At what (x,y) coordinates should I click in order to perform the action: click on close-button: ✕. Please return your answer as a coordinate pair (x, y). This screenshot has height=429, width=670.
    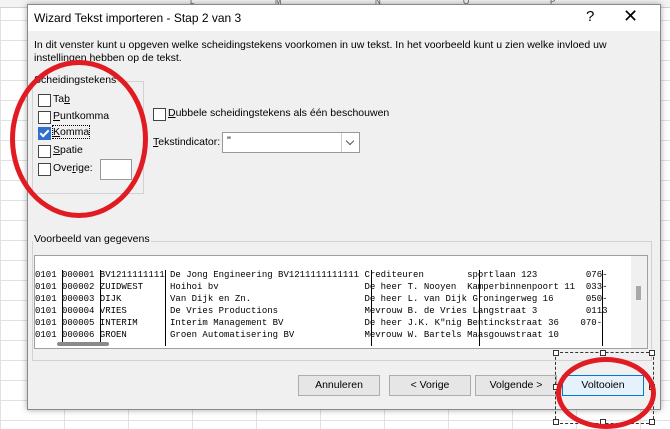
    Looking at the image, I should click on (630, 16).